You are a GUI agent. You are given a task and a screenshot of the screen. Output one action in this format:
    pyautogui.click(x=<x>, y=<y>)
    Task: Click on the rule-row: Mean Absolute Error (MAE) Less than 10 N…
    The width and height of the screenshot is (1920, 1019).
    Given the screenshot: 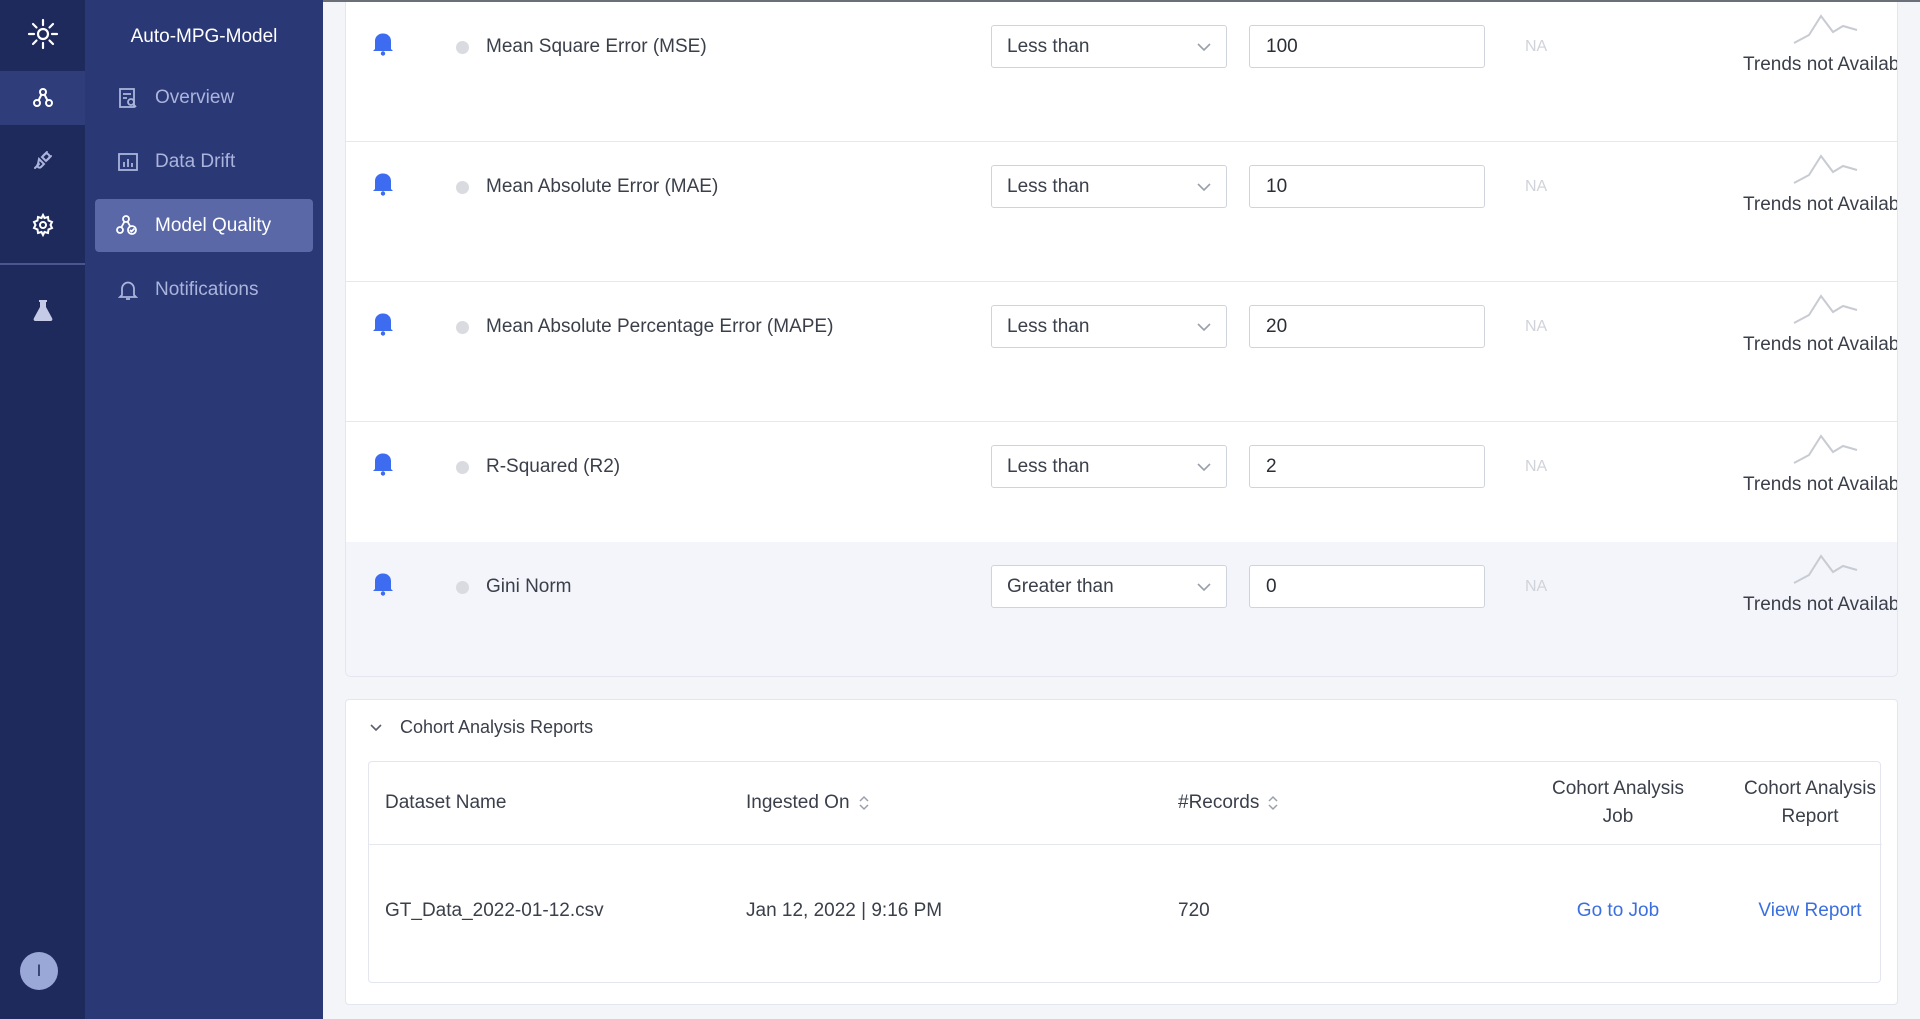 What is the action you would take?
    pyautogui.click(x=1122, y=212)
    